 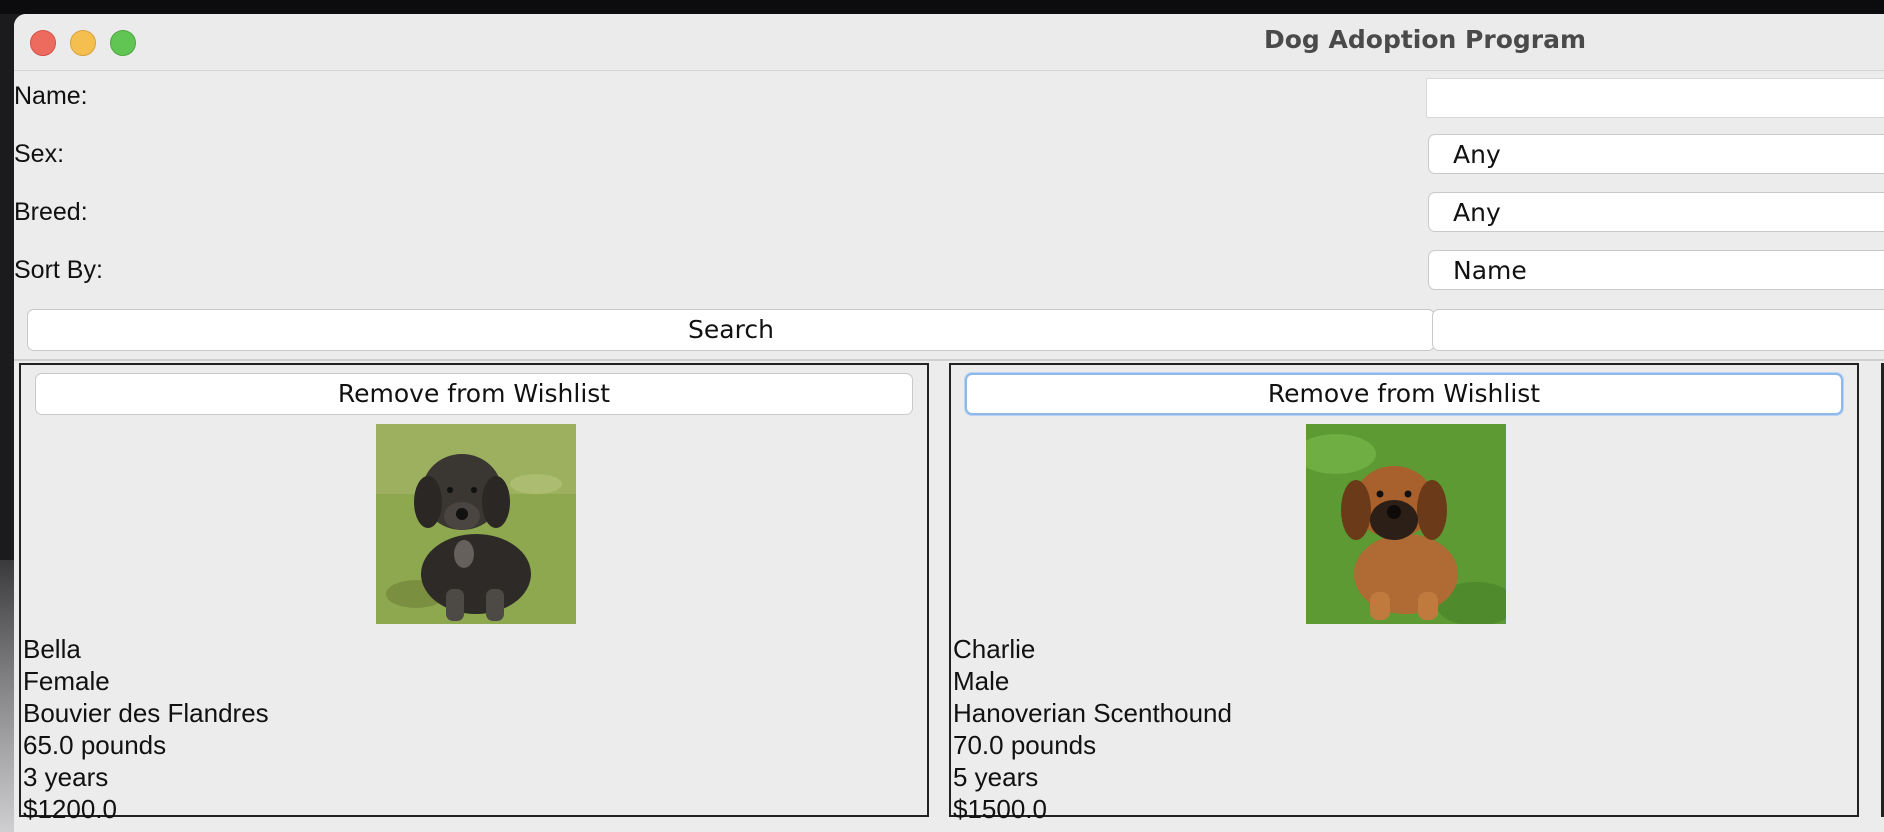 What do you see at coordinates (1656, 270) in the screenshot?
I see `sort-by-select: Name` at bounding box center [1656, 270].